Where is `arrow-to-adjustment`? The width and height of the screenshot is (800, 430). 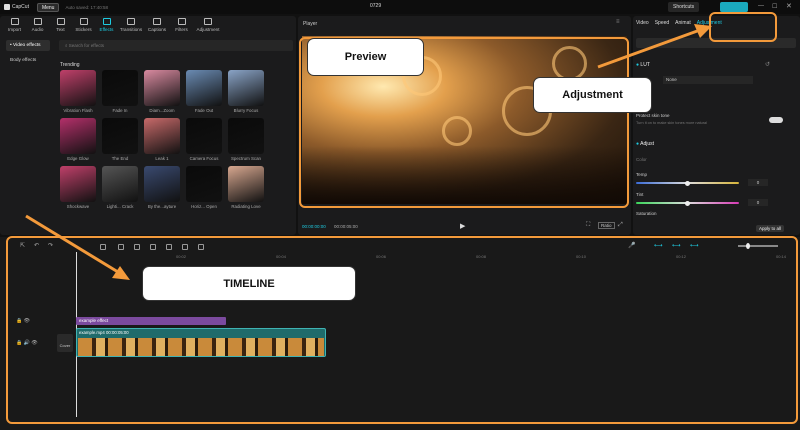
arrow-to-adjustment is located at coordinates (649, 48).